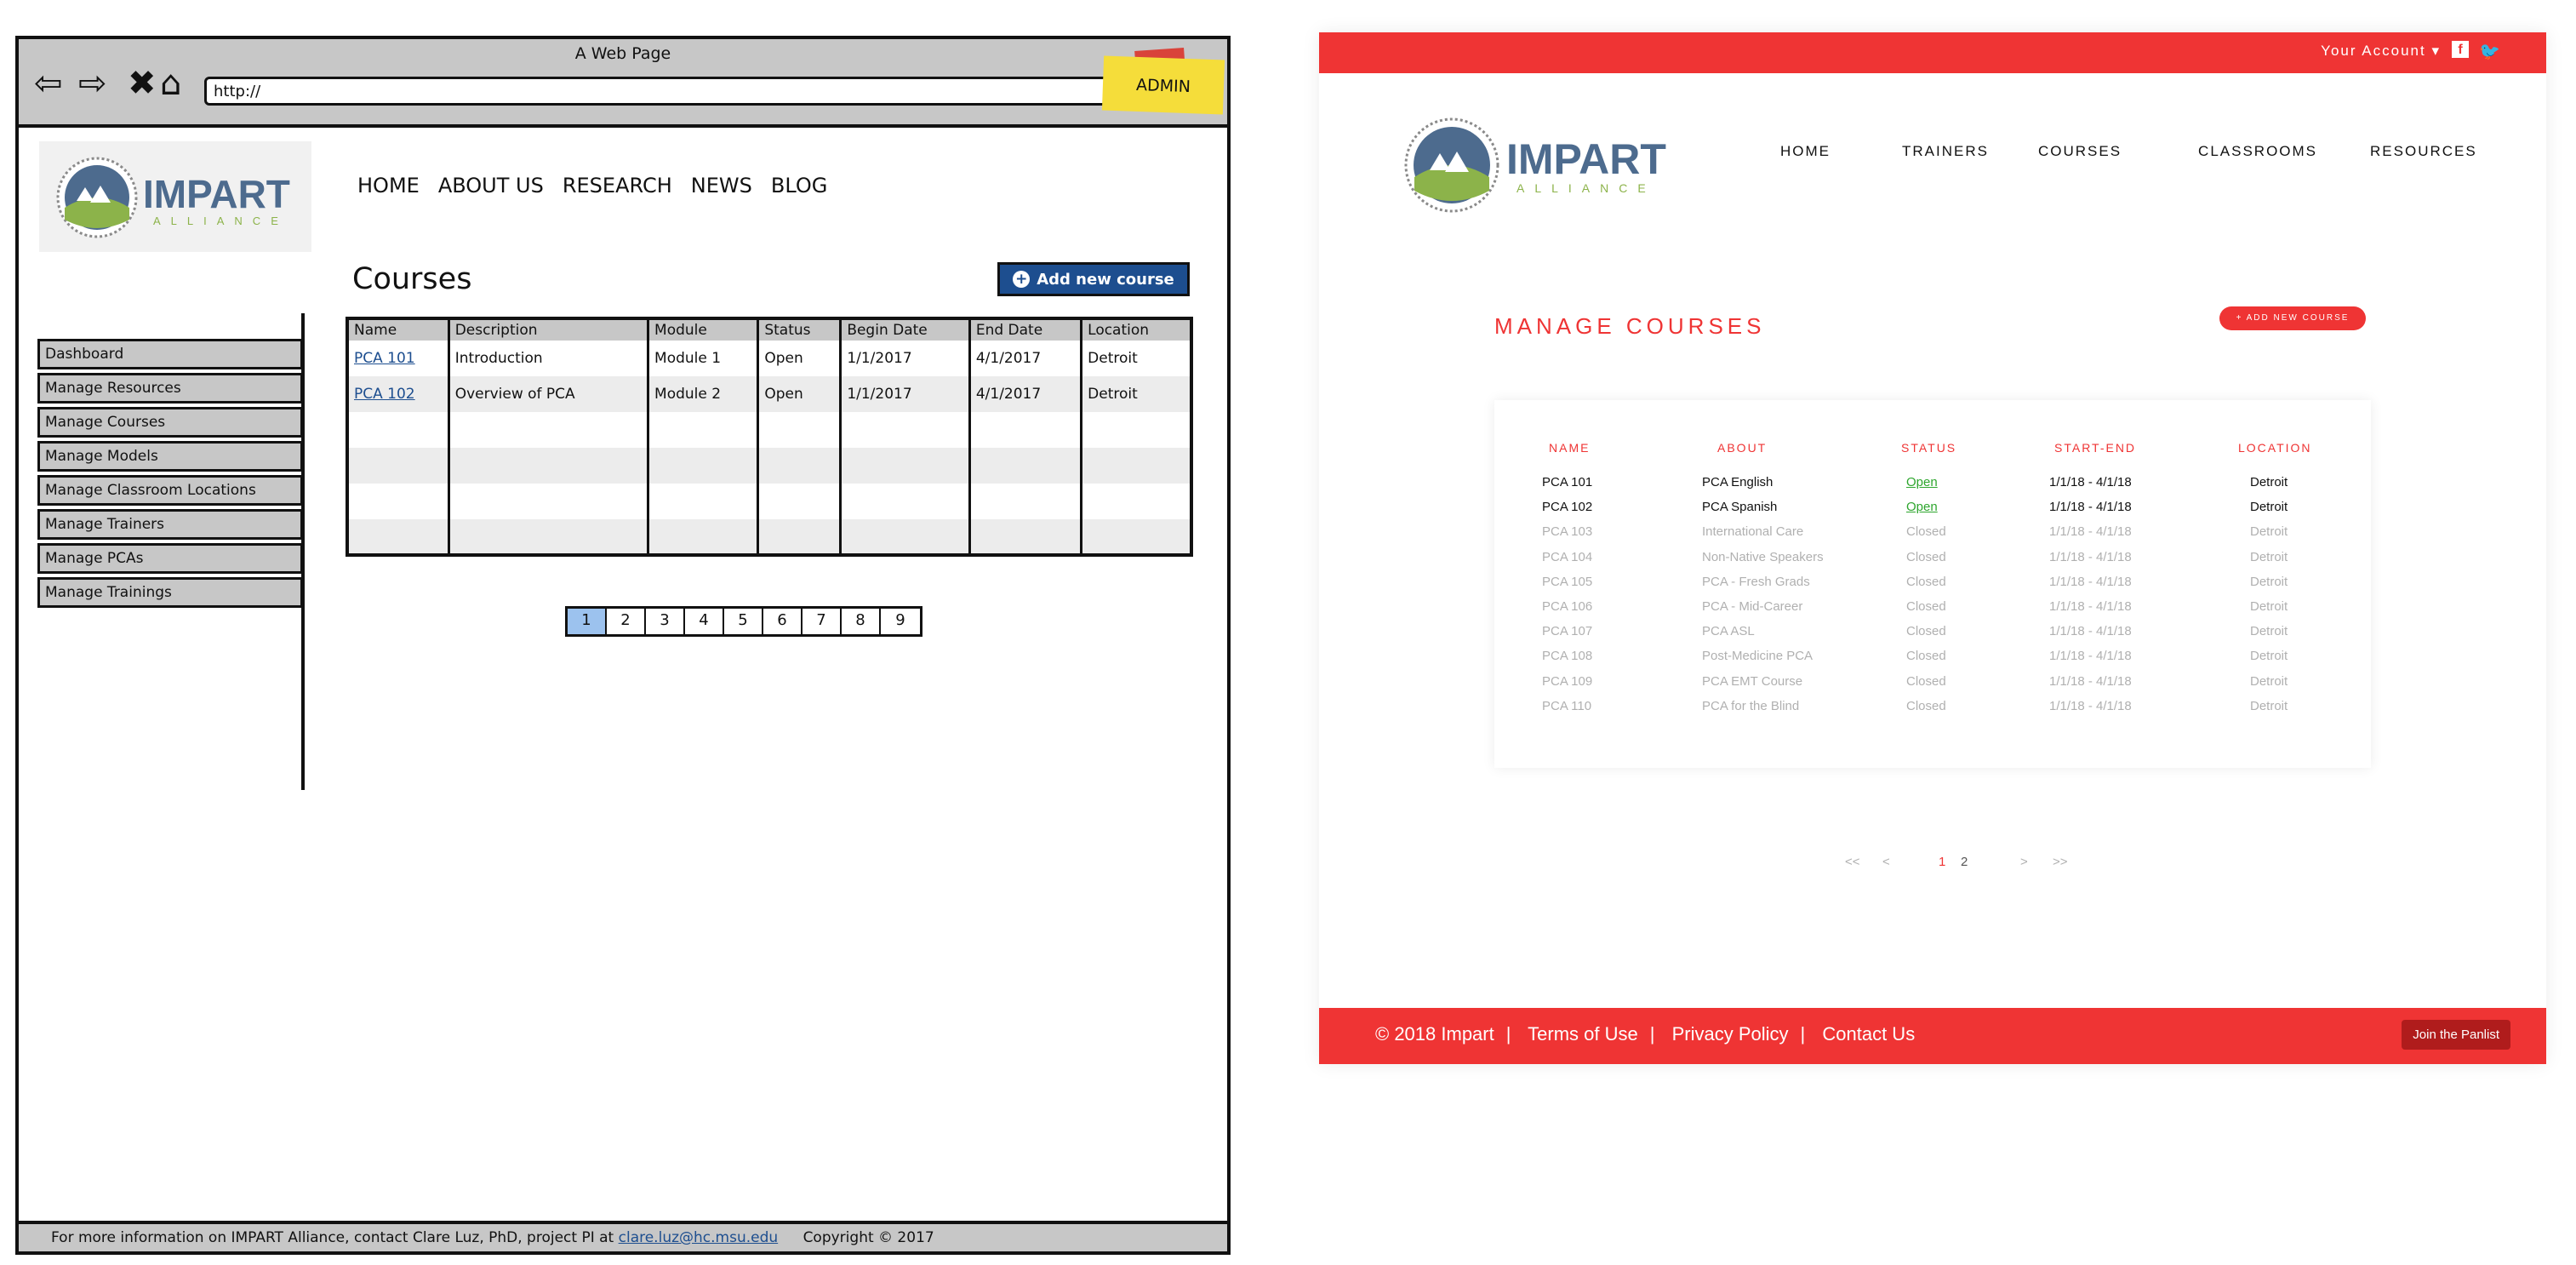  I want to click on page-button-current: 1, so click(1942, 862).